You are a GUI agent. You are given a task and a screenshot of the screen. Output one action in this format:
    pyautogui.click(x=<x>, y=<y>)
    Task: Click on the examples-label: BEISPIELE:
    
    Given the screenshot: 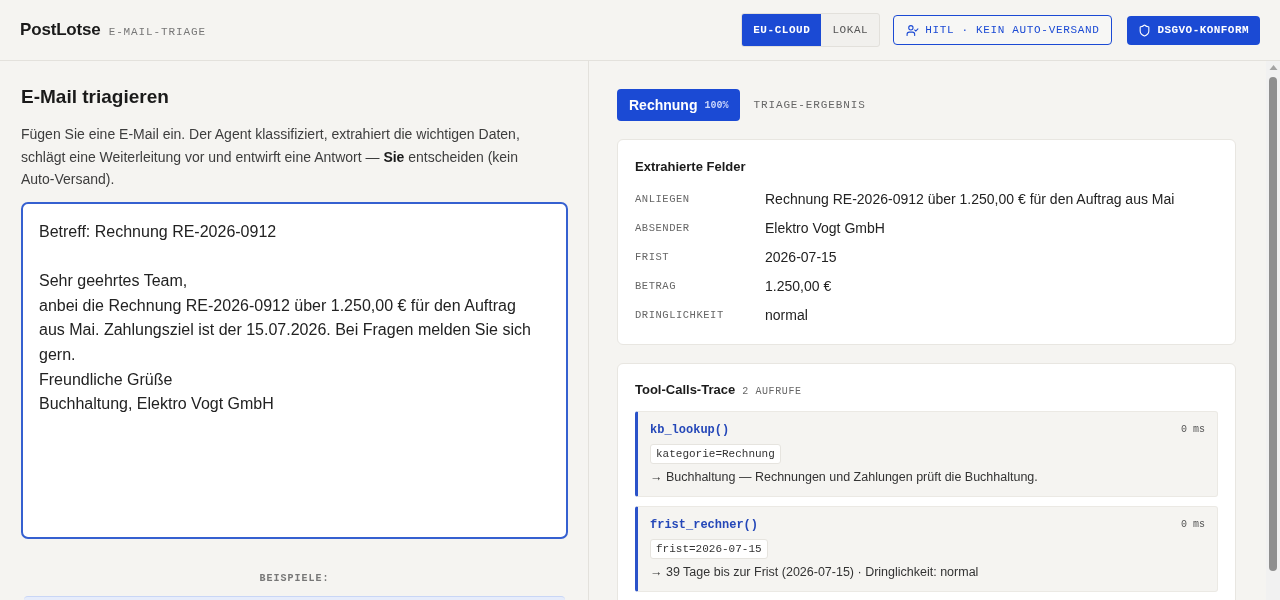 What is the action you would take?
    pyautogui.click(x=294, y=578)
    